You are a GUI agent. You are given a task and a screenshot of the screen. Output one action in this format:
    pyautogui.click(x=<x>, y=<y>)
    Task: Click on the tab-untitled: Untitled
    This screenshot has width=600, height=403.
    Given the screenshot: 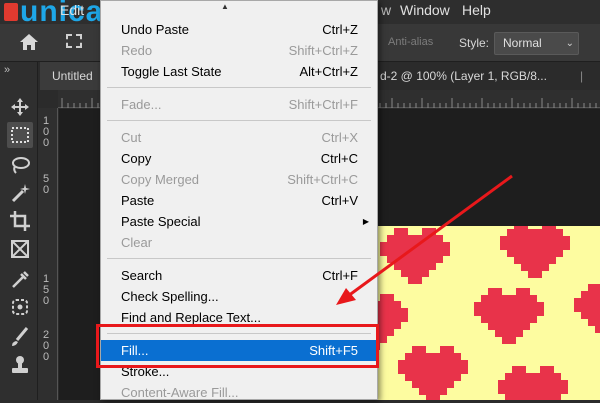 What is the action you would take?
    pyautogui.click(x=70, y=76)
    